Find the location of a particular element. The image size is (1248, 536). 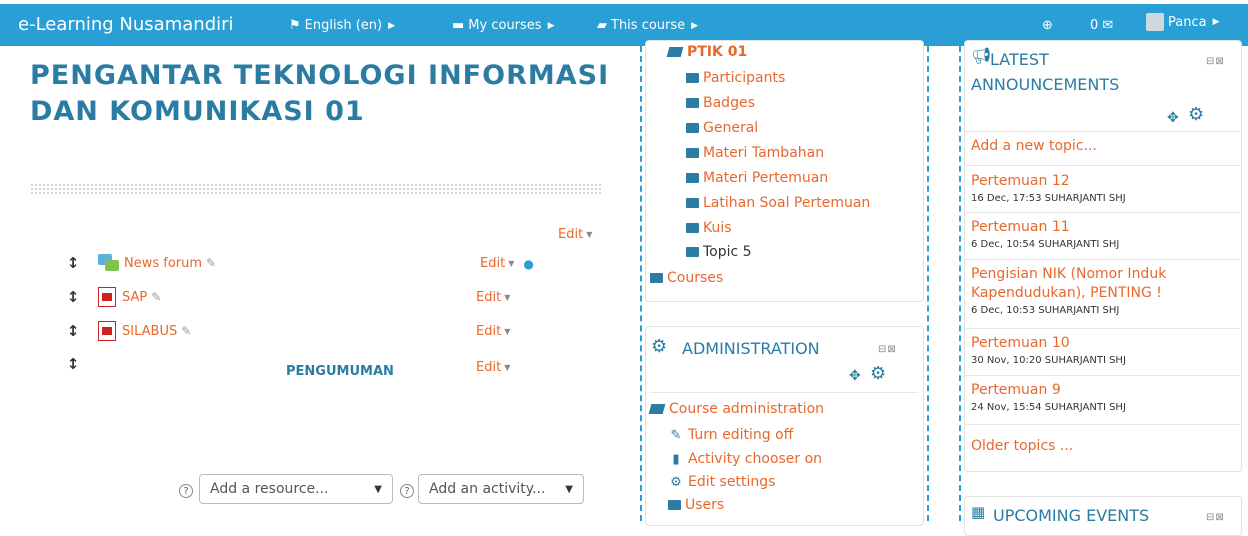

add-activity-select: Add an activity... ▼ is located at coordinates (501, 489).